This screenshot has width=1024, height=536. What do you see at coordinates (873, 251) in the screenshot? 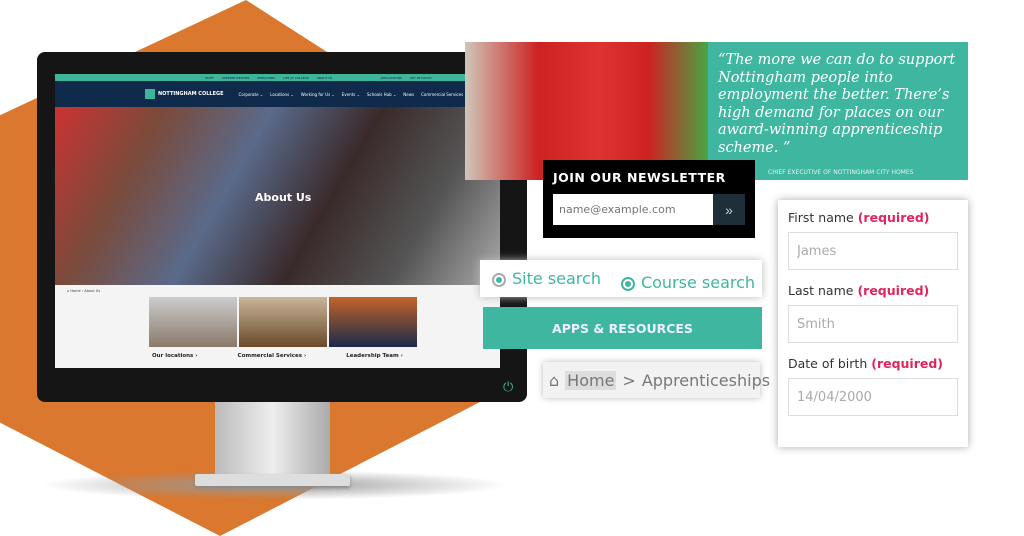
I see `first-name-field` at bounding box center [873, 251].